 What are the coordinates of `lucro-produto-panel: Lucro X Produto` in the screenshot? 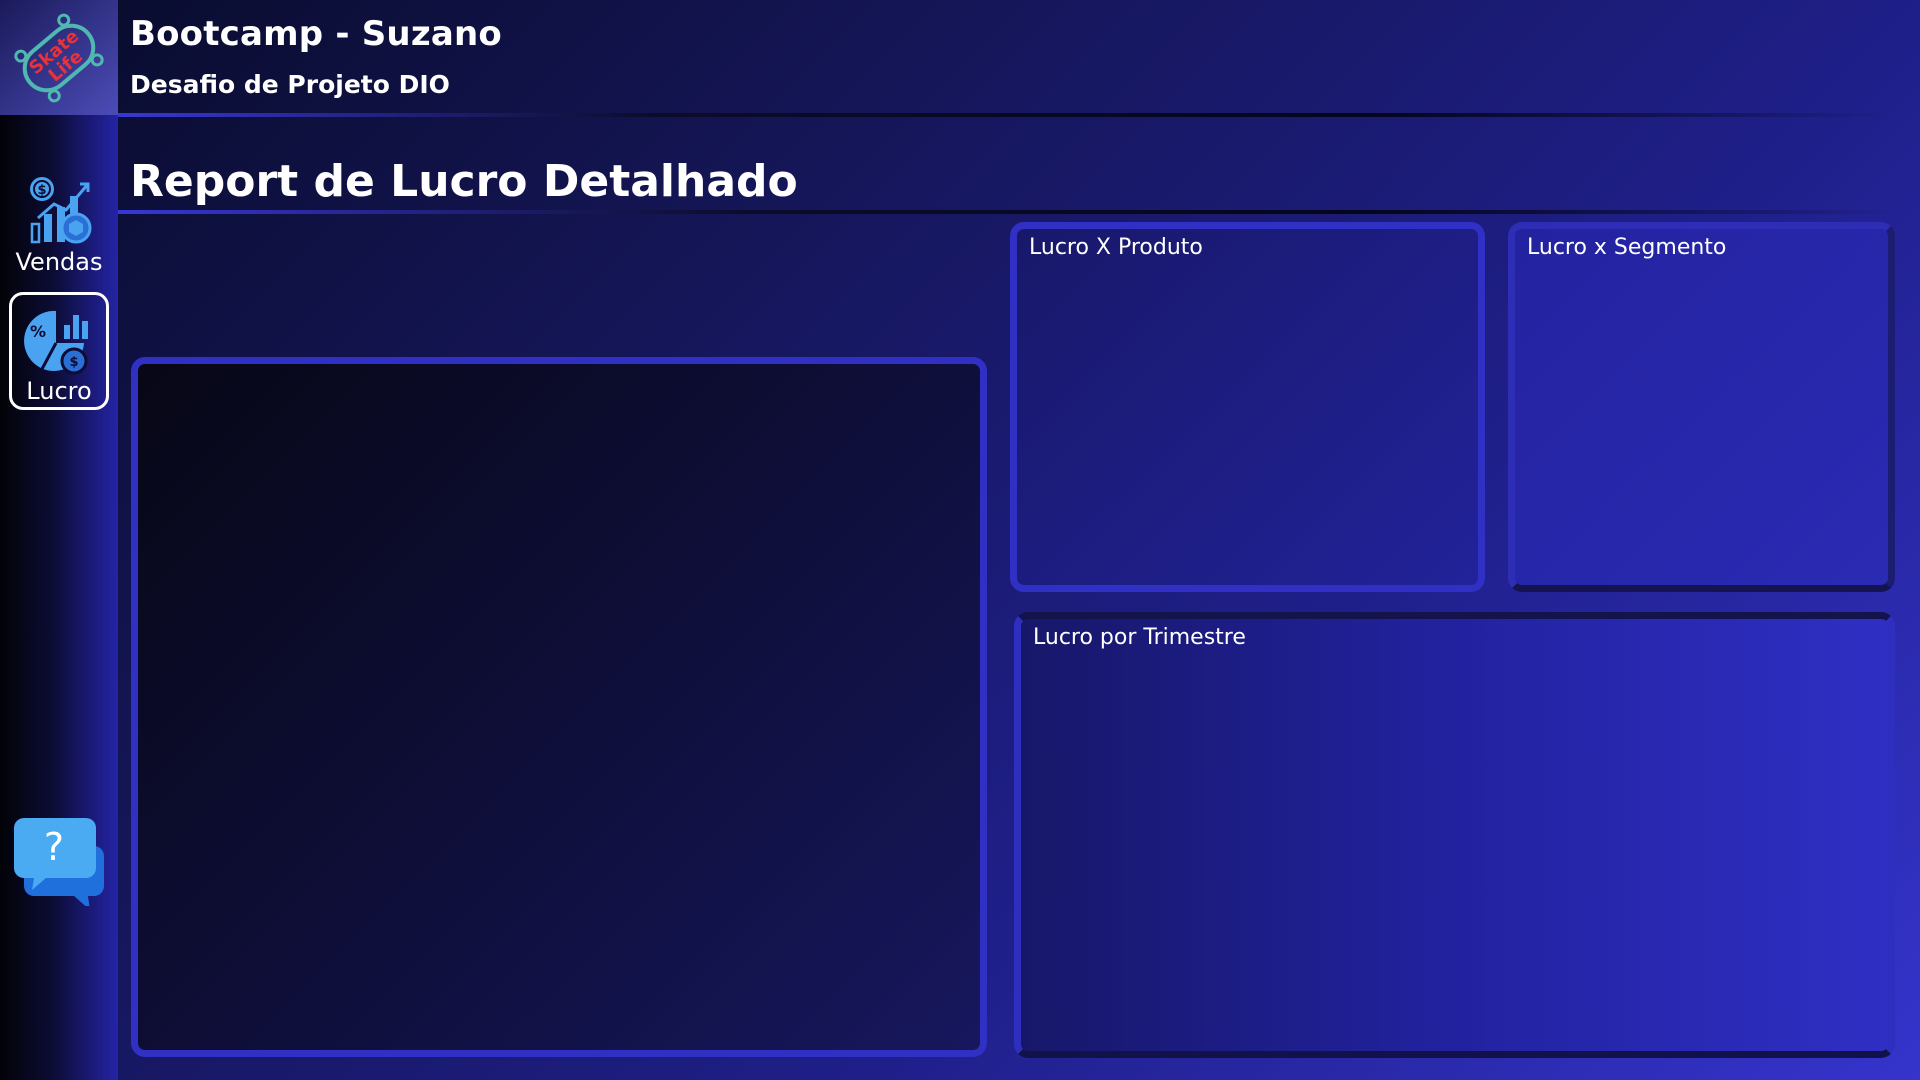 It's located at (1247, 407).